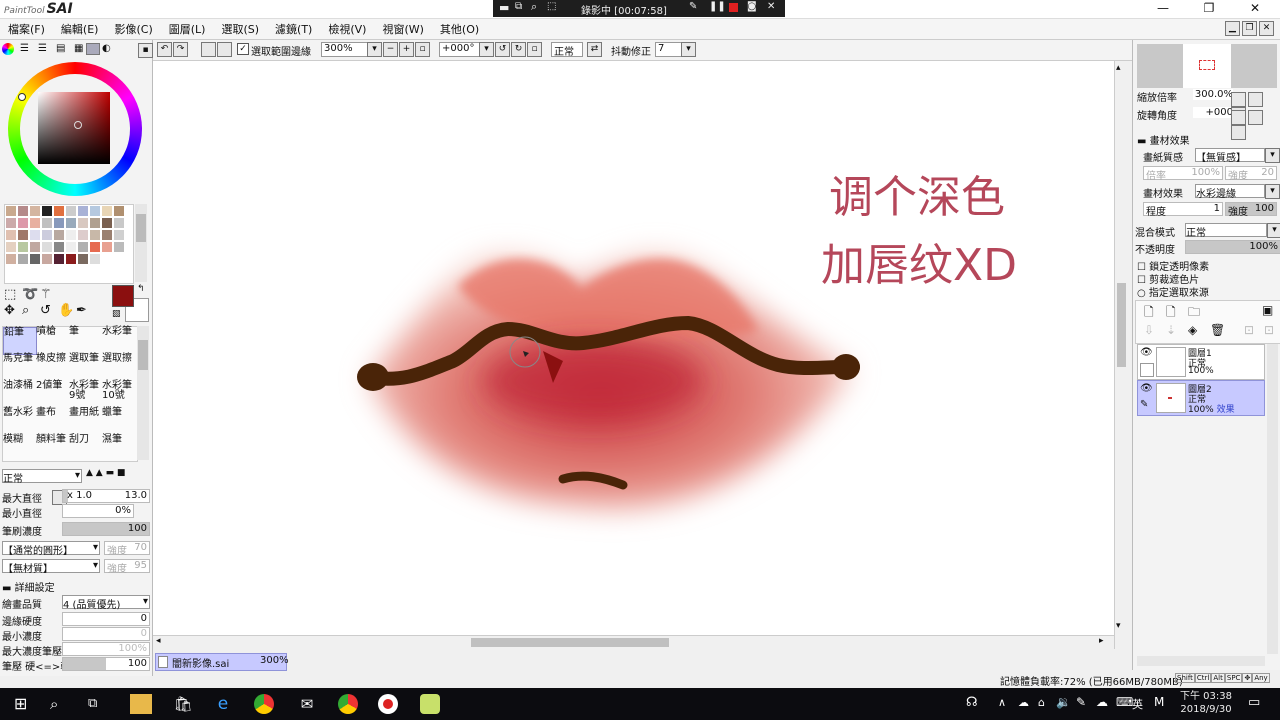  I want to click on redo-button: ↷, so click(180, 49).